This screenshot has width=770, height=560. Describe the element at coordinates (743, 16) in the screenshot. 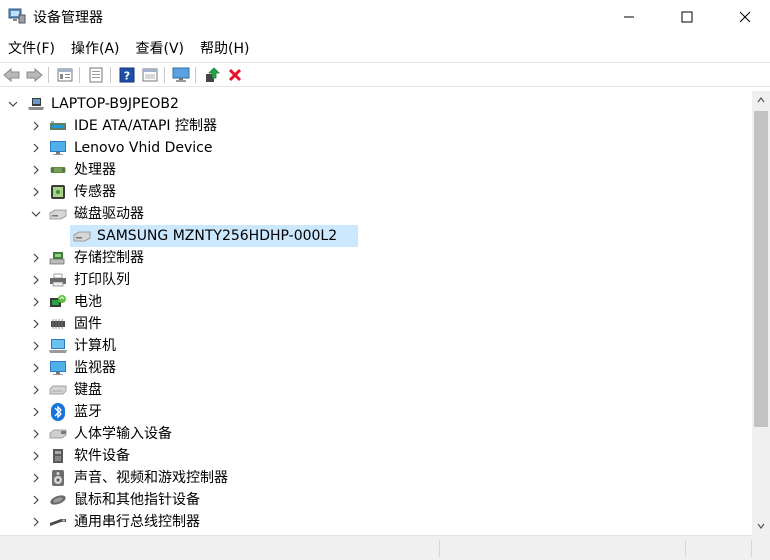

I see `close-button` at that location.